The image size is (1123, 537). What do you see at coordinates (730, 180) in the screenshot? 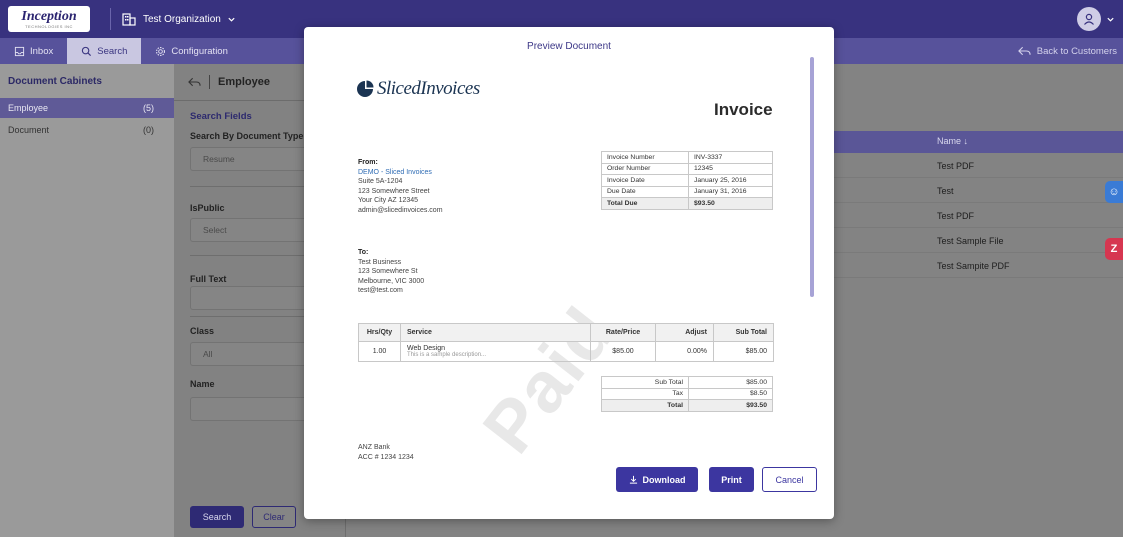
I see `meta-value: January 25, 2016` at bounding box center [730, 180].